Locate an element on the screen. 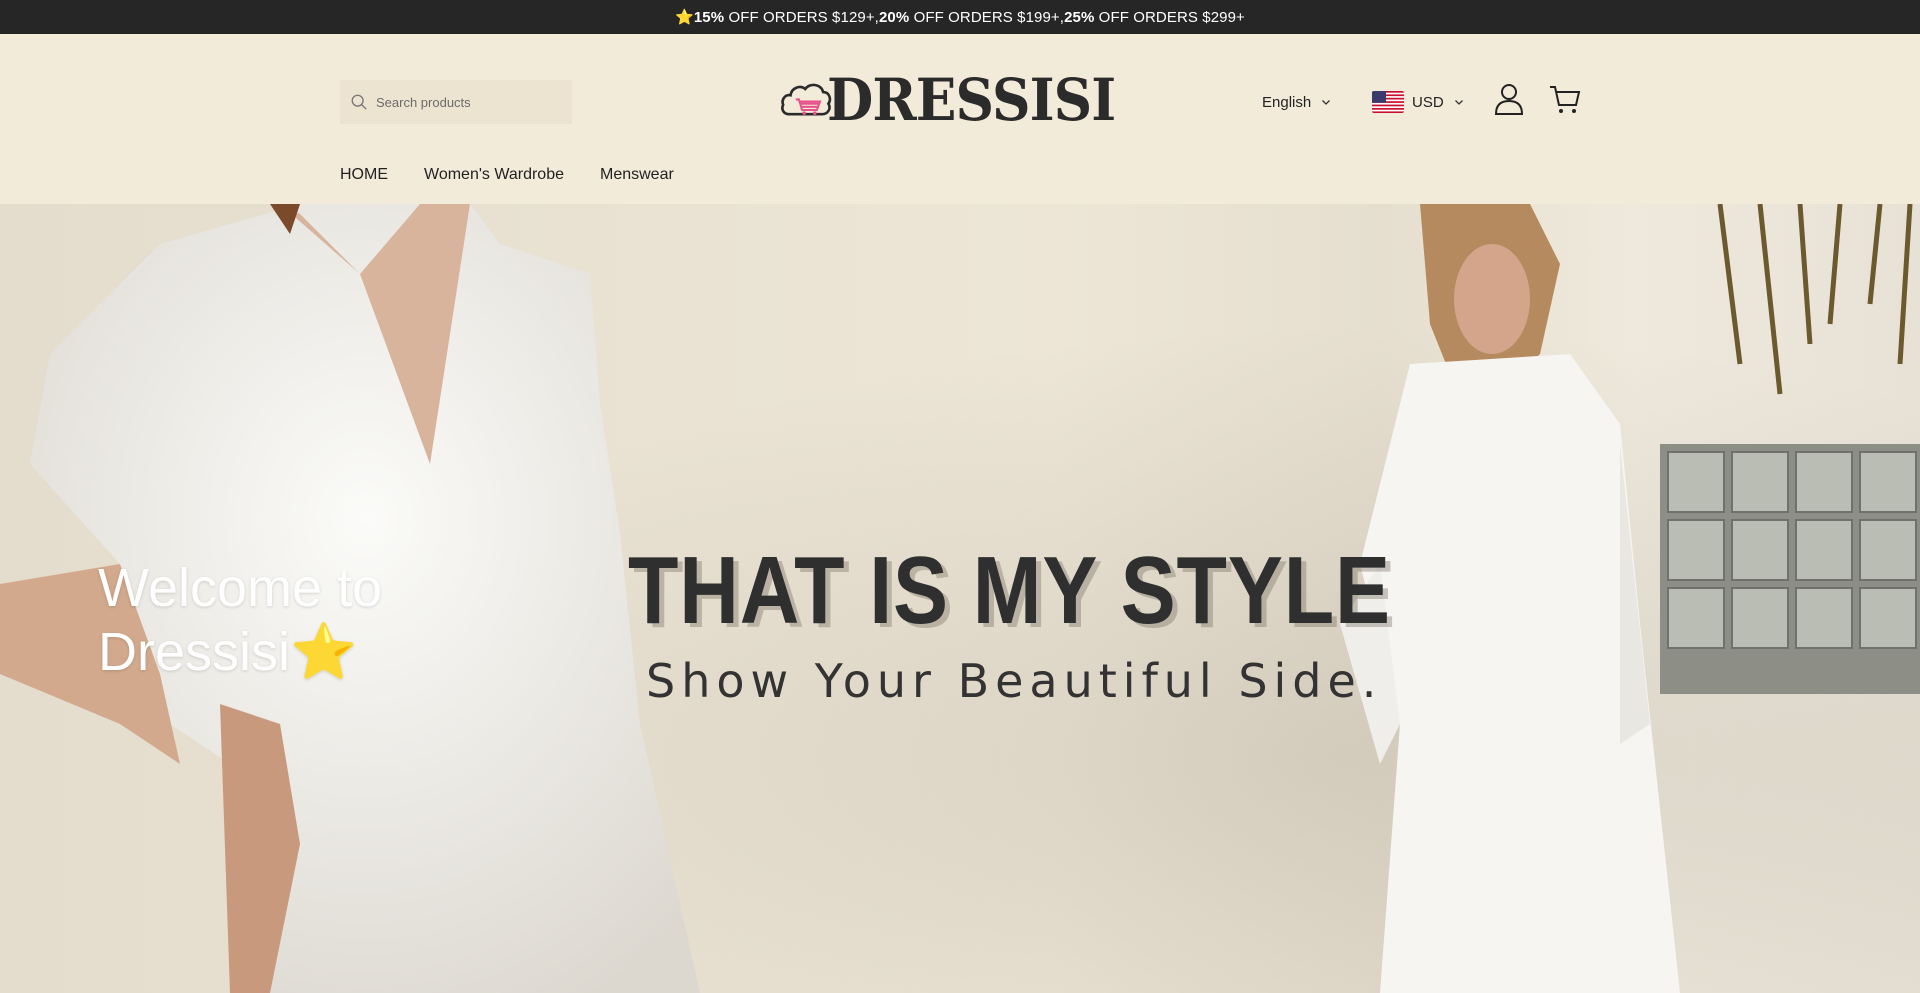 This screenshot has width=1920, height=993. currency-label: USD is located at coordinates (1428, 102).